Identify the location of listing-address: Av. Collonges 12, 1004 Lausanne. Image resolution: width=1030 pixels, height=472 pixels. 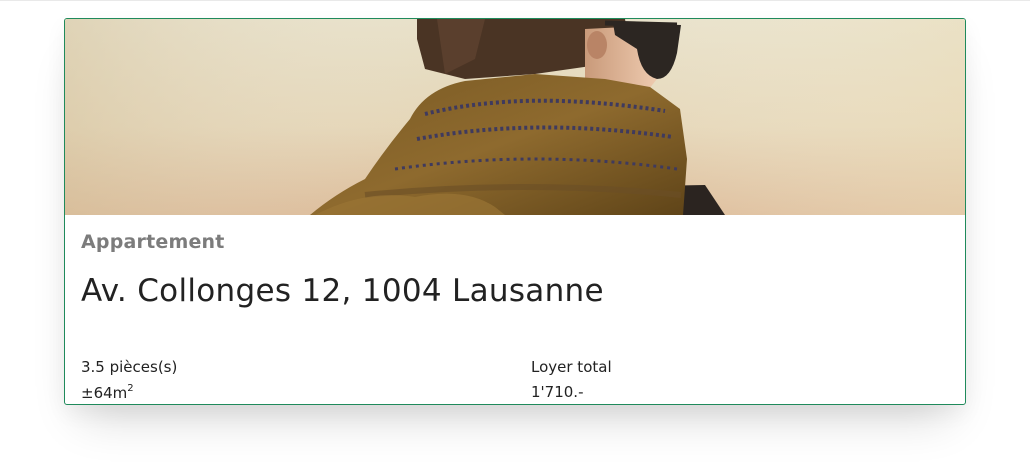
(342, 291).